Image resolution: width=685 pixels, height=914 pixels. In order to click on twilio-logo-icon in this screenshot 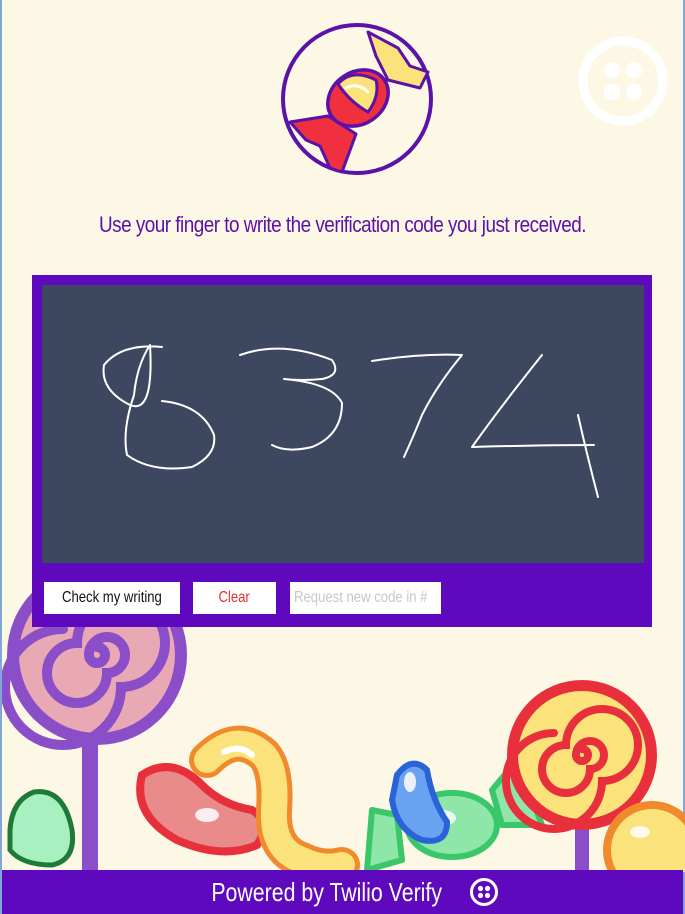, I will do `click(623, 81)`.